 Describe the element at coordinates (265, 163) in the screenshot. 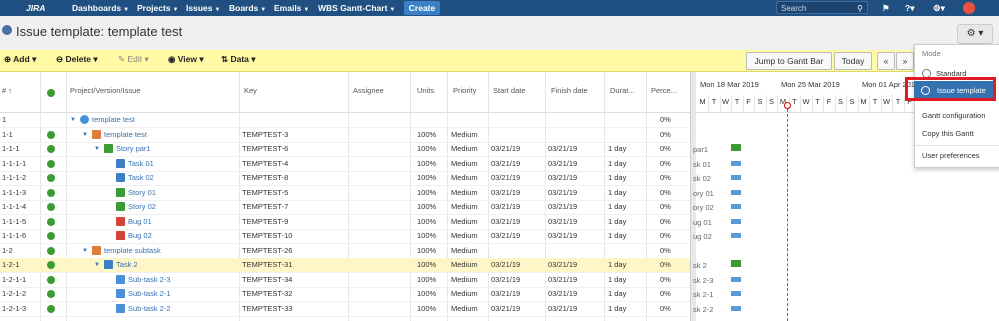

I see `issue-key: TEMPTEST-4` at that location.